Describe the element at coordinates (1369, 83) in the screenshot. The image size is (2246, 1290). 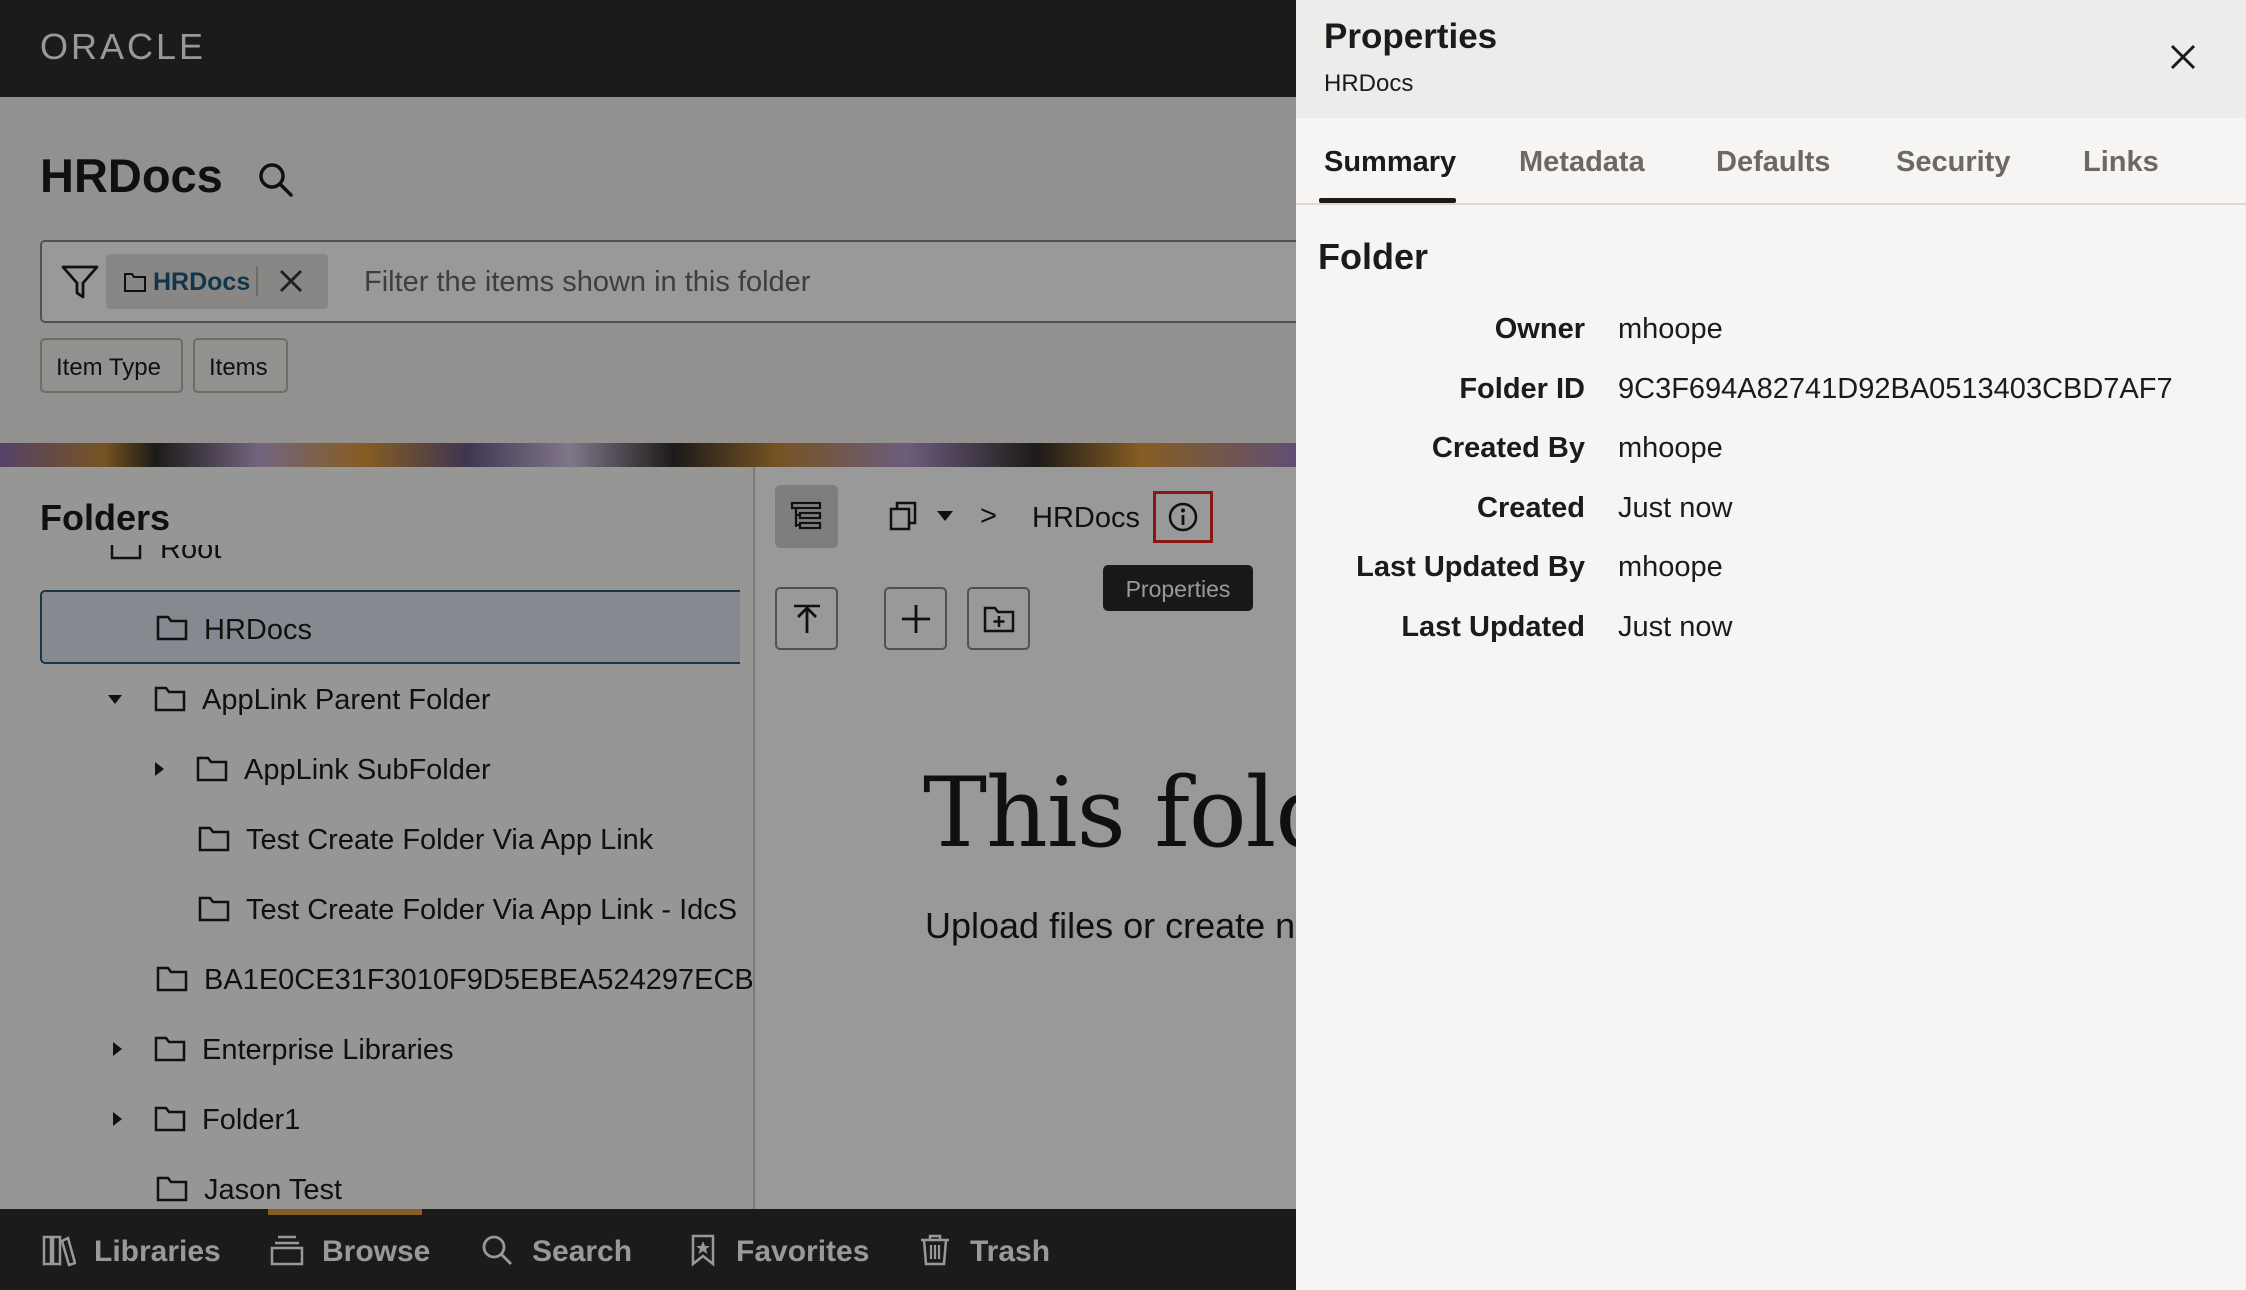
I see `drawer-subtitle: HRDocs` at that location.